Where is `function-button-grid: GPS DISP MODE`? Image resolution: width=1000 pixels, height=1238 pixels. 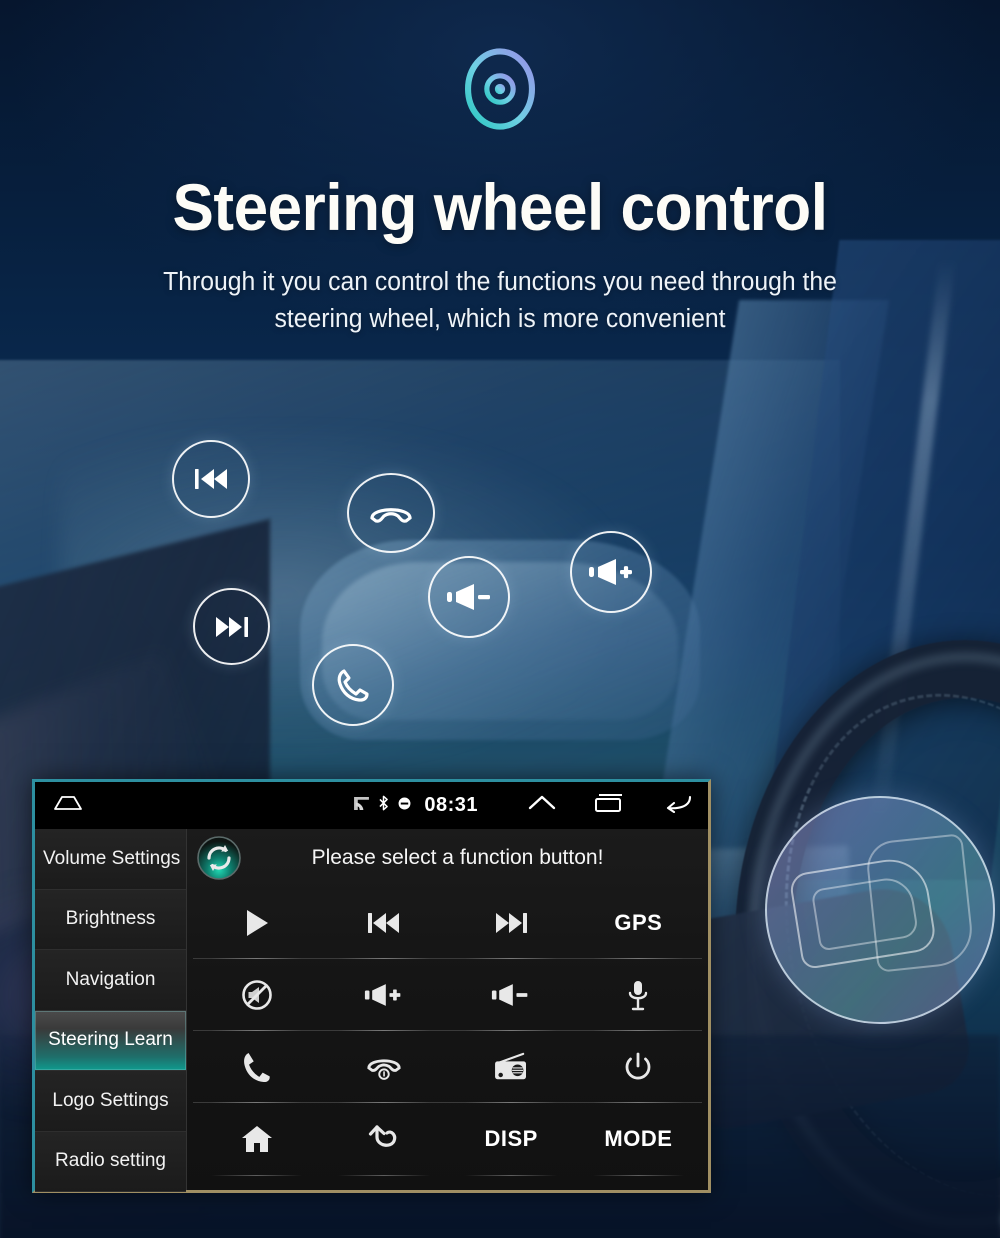 function-button-grid: GPS DISP MODE is located at coordinates (447, 1031).